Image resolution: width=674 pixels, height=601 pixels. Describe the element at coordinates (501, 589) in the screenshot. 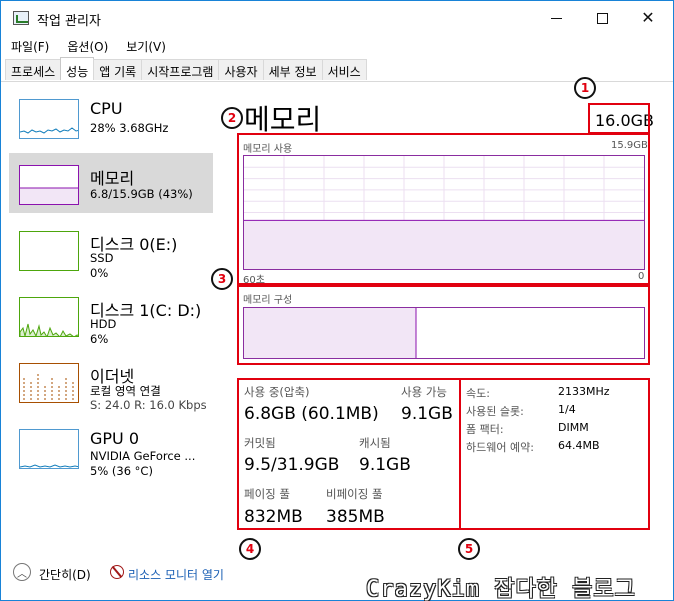

I see `watermark-text: CrazyKim 잡다한 블로그` at that location.